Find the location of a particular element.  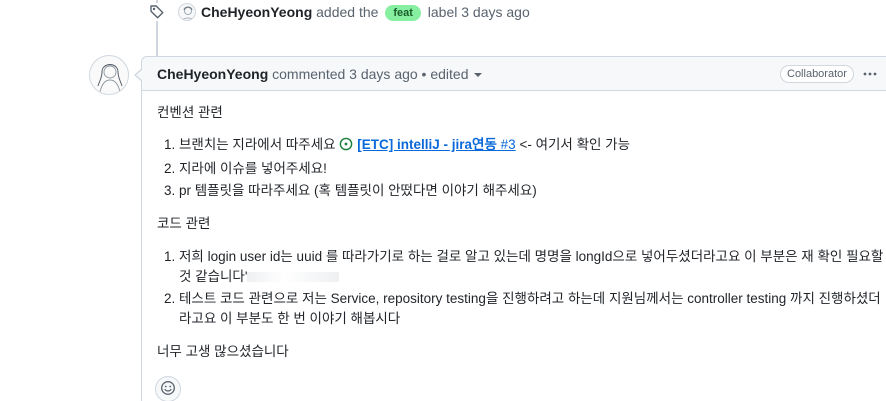

redacted-text is located at coordinates (293, 277).